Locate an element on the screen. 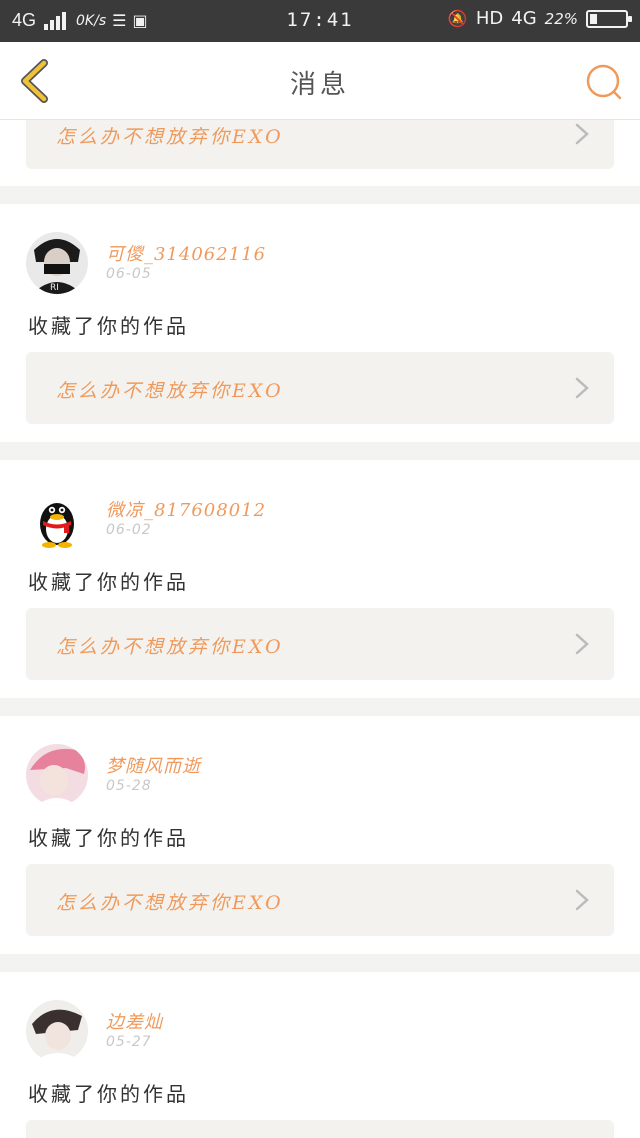  notification-card-partial: 怎么办不想放弃你EXO is located at coordinates (320, 153).